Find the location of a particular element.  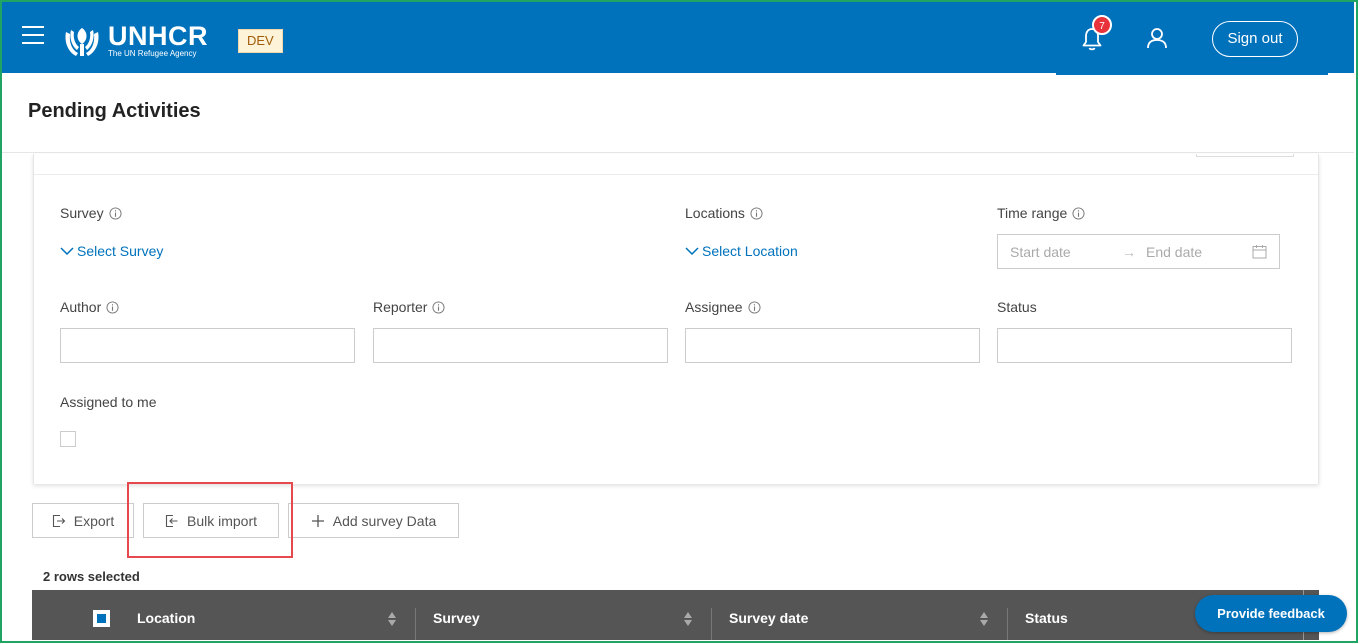

location-select: Select Location is located at coordinates (741, 251).